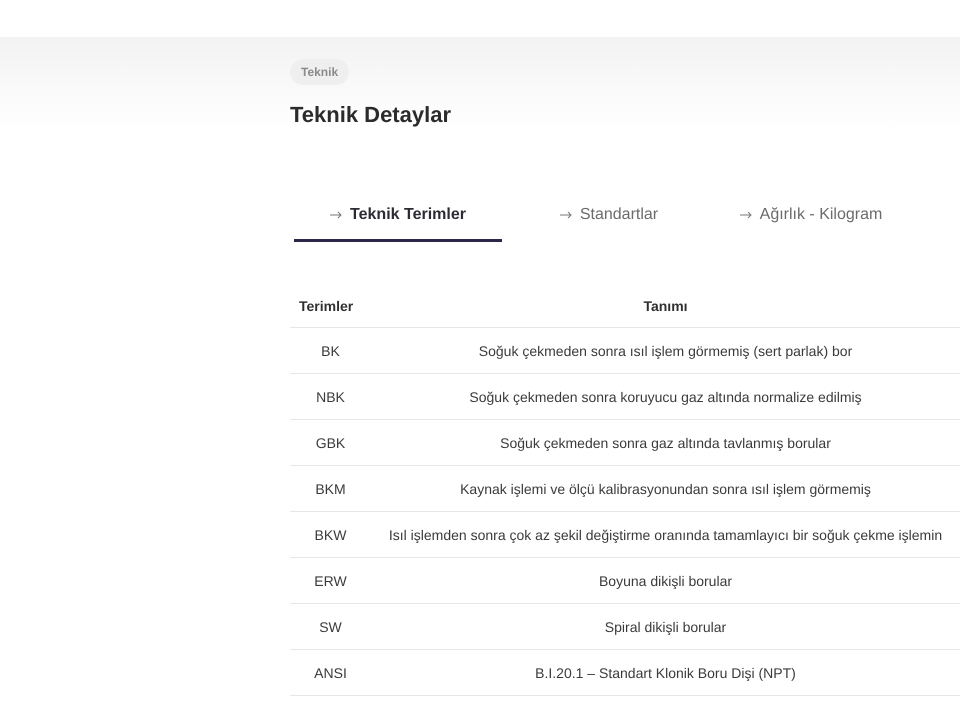 The image size is (960, 720). I want to click on tab: Ağırlık - Kilogram, so click(811, 220).